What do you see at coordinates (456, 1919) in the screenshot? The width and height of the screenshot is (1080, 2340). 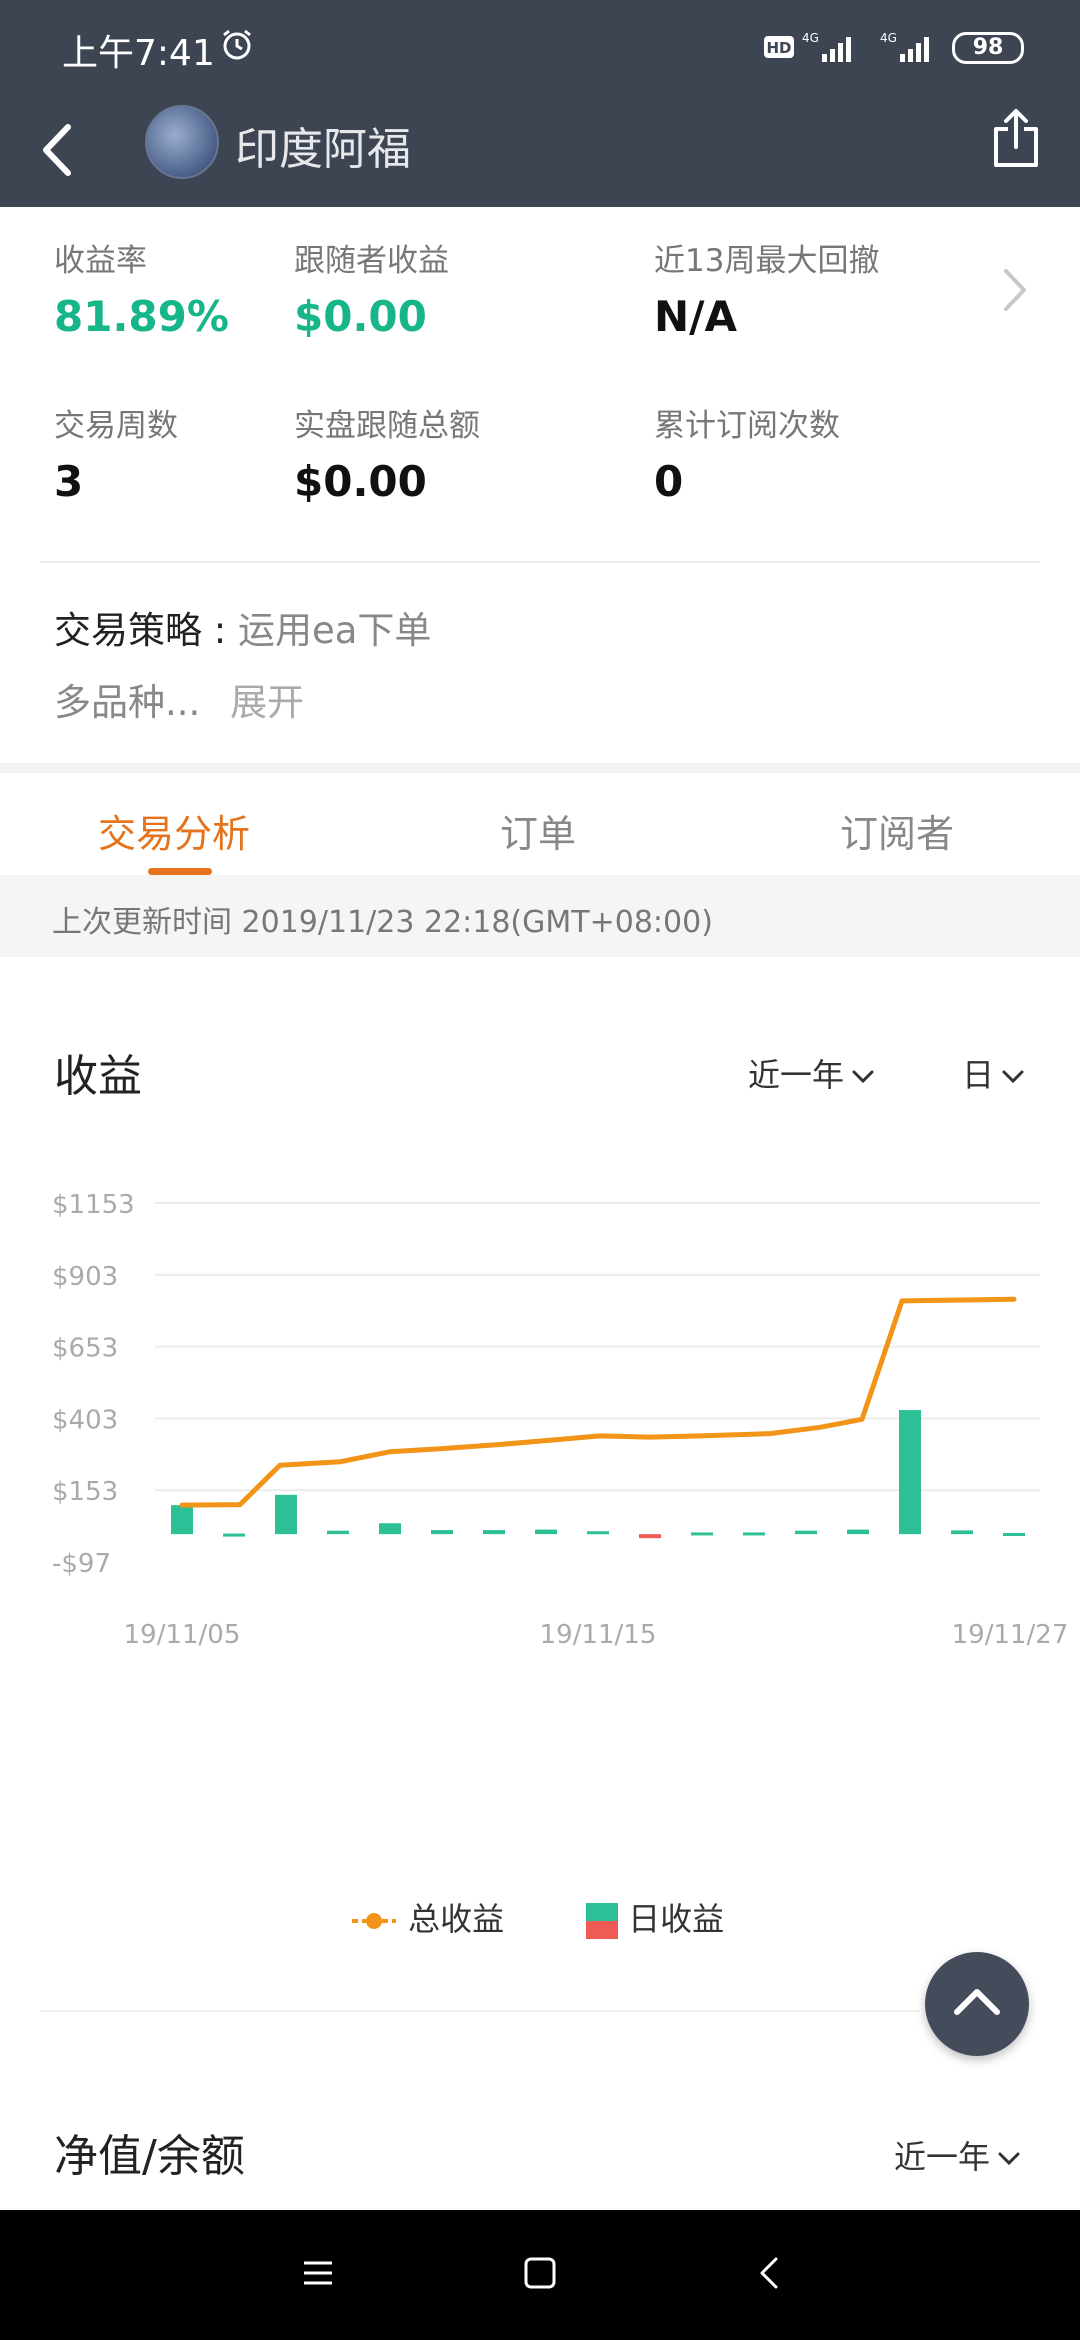 I see `legend-label: 总收益` at bounding box center [456, 1919].